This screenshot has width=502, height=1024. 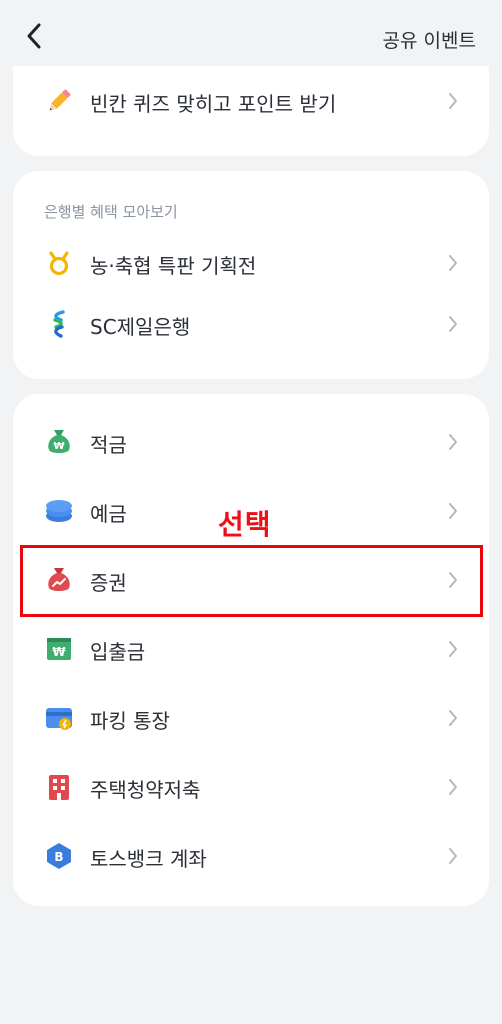 I want to click on bank-item-nh: 농·축협 특판 기획전, so click(x=251, y=263).